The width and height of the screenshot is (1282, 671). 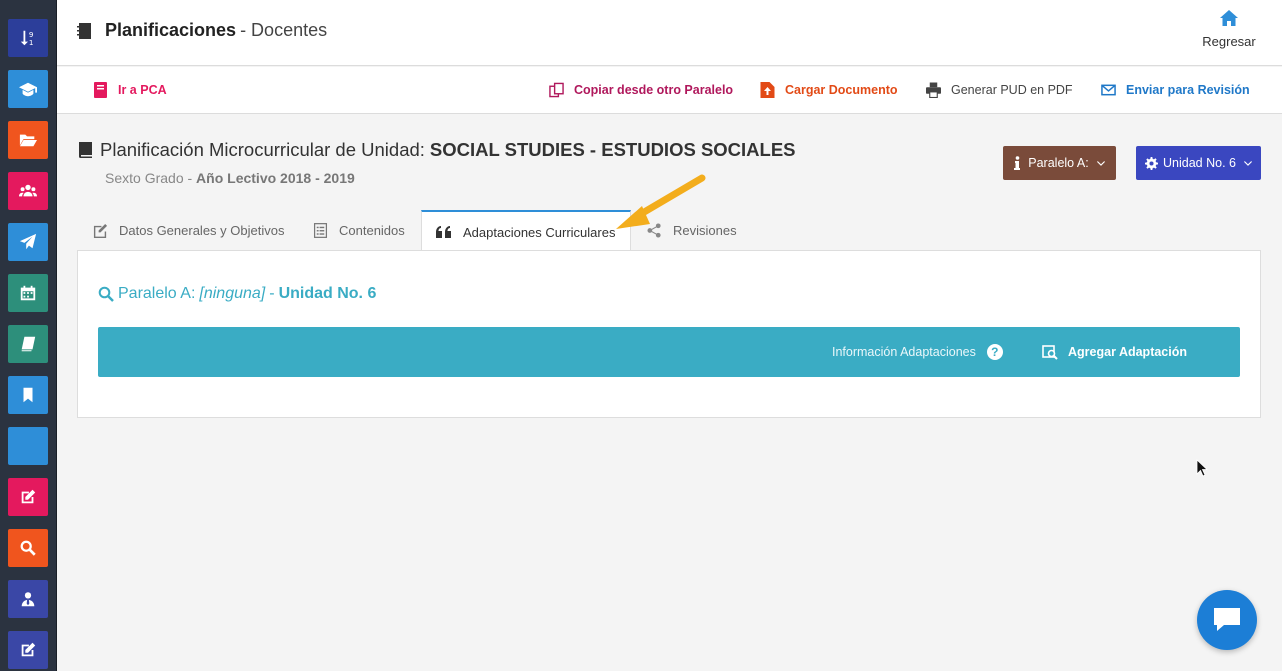 What do you see at coordinates (84, 30) in the screenshot?
I see `notebook-icon` at bounding box center [84, 30].